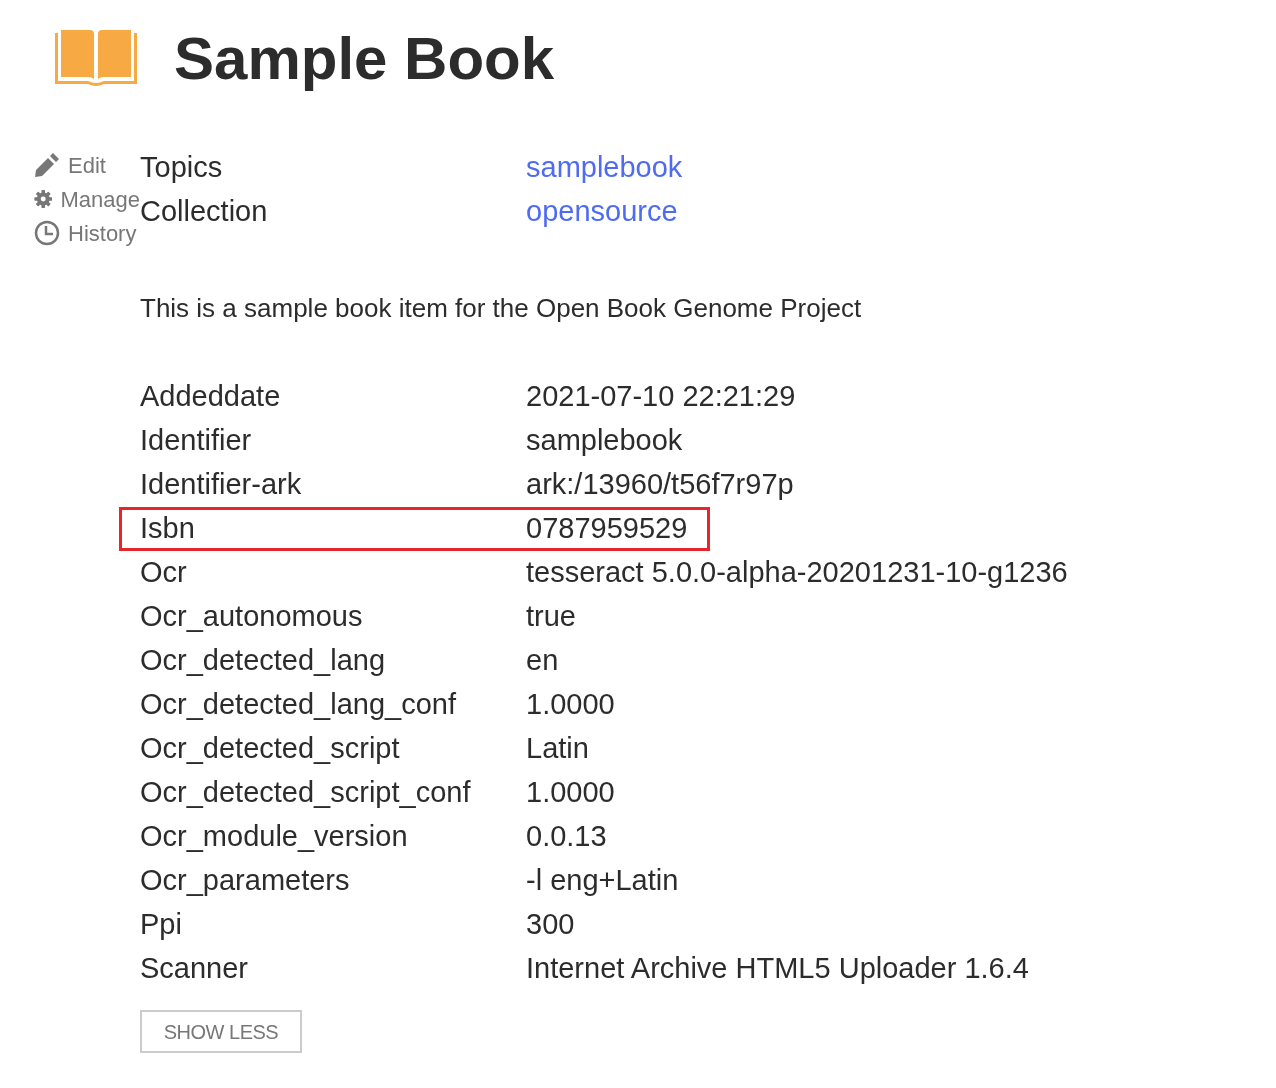 Image resolution: width=1276 pixels, height=1088 pixels. Describe the element at coordinates (161, 925) in the screenshot. I see `field-label: Ppi` at that location.